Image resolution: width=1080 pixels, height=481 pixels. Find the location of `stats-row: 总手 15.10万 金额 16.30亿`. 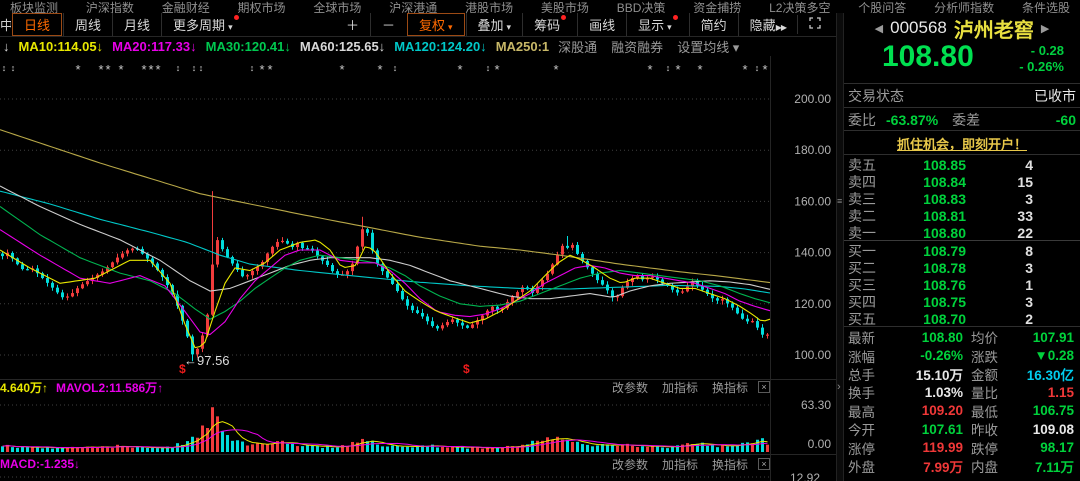

stats-row: 总手 15.10万 金额 16.30亿 is located at coordinates (961, 375).